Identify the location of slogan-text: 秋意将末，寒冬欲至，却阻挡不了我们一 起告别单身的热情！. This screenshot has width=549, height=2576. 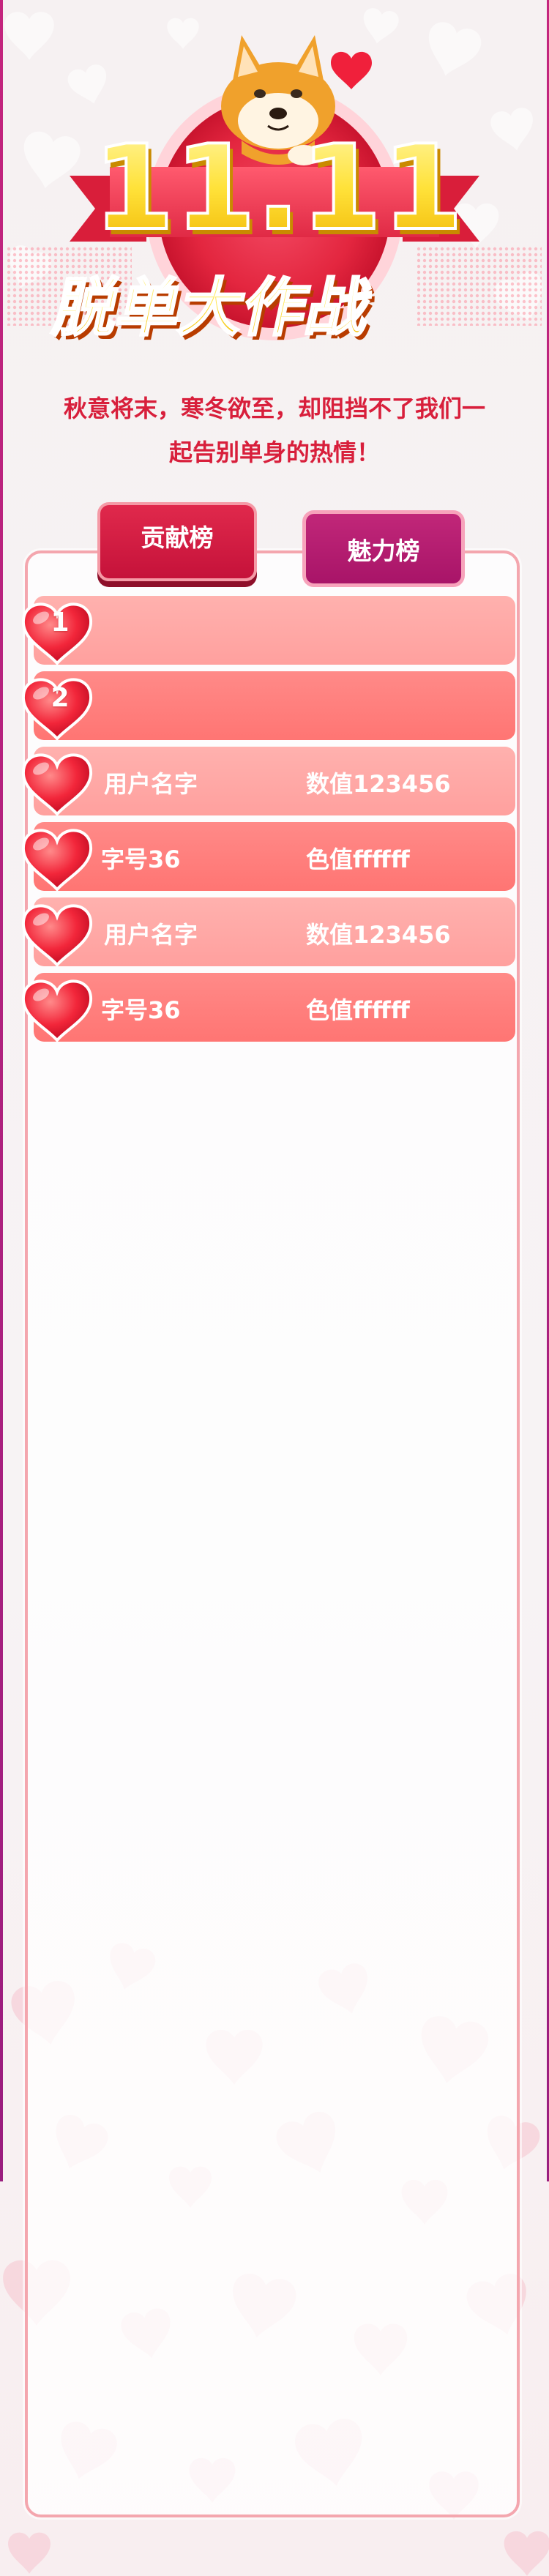
(274, 430).